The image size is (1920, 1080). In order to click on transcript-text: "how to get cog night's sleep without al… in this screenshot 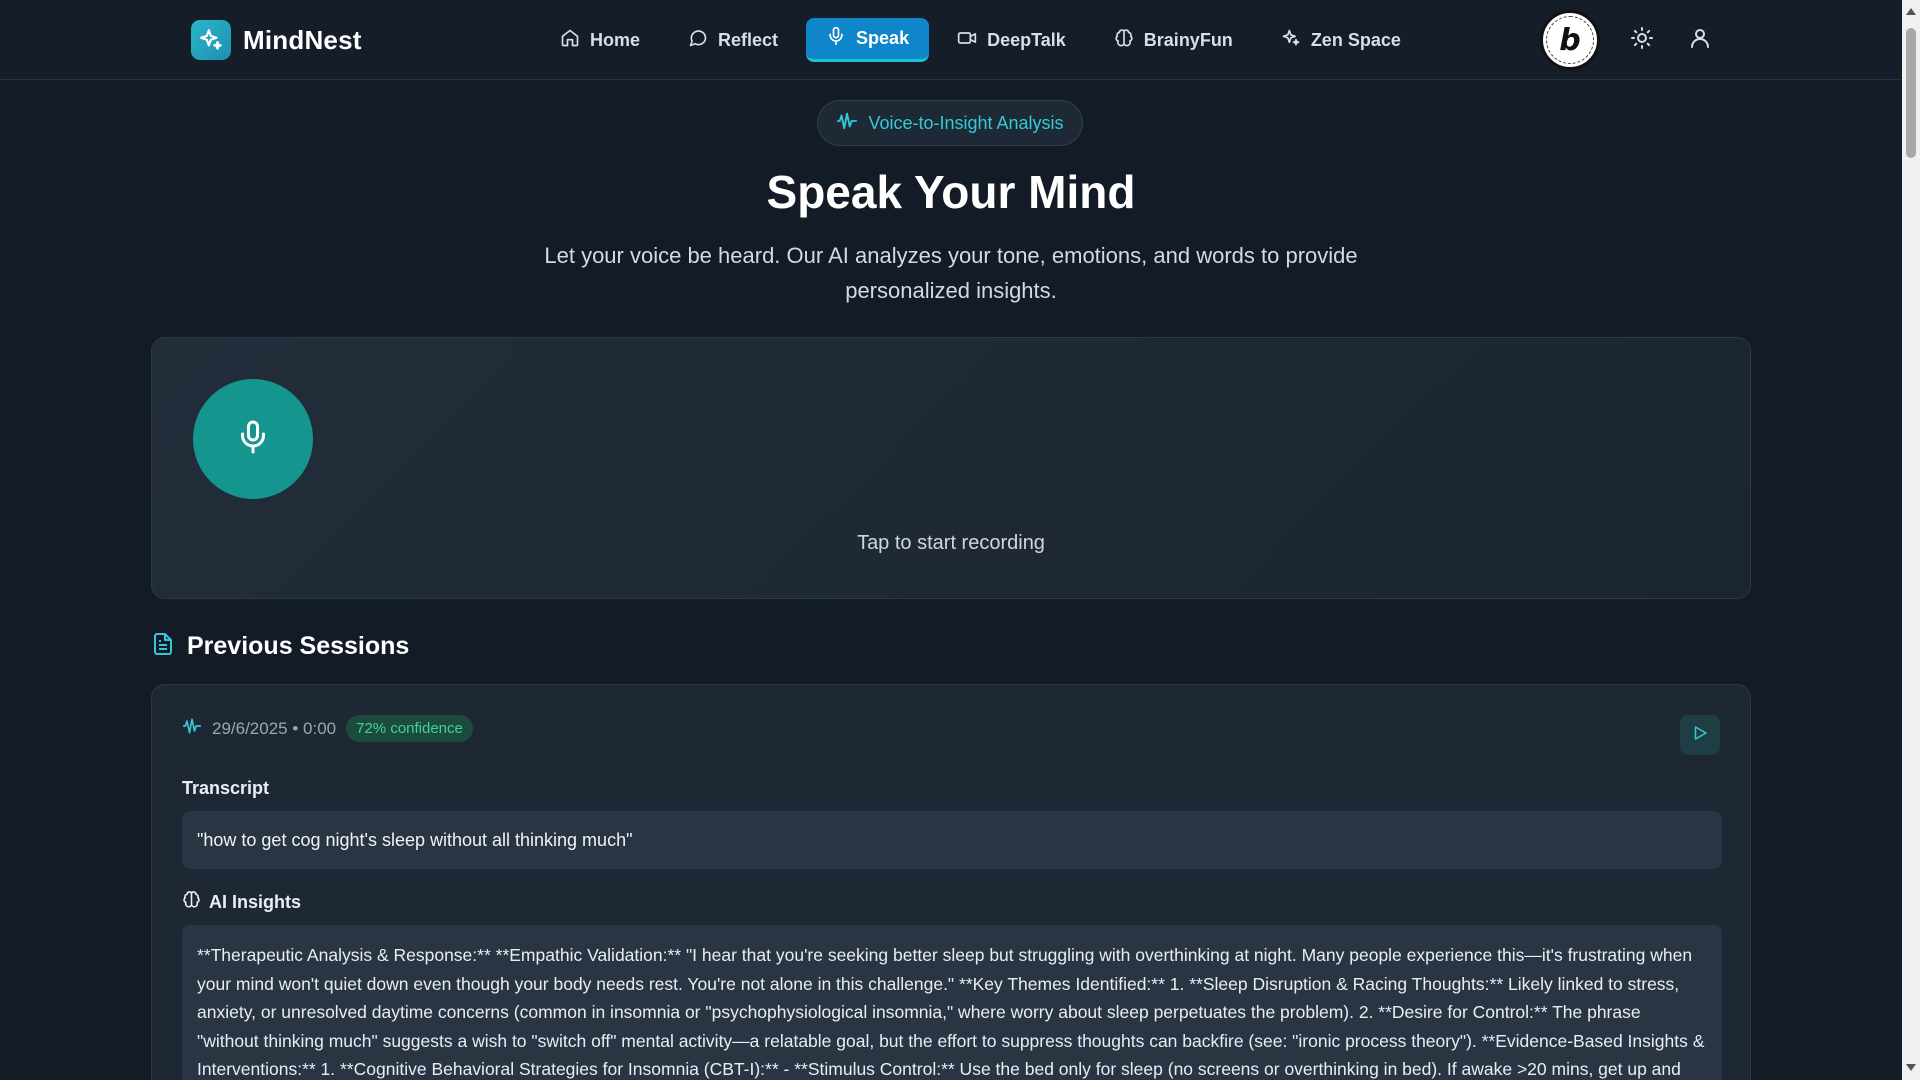, I will do `click(952, 840)`.